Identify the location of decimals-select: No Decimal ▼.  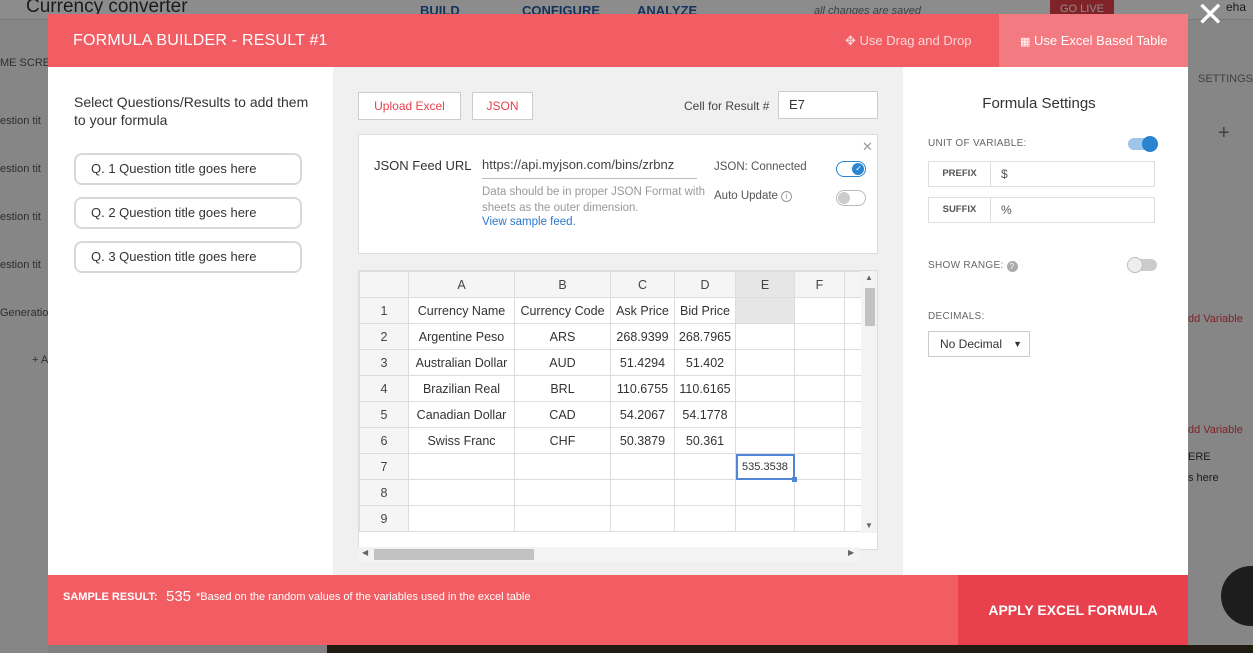
(979, 344).